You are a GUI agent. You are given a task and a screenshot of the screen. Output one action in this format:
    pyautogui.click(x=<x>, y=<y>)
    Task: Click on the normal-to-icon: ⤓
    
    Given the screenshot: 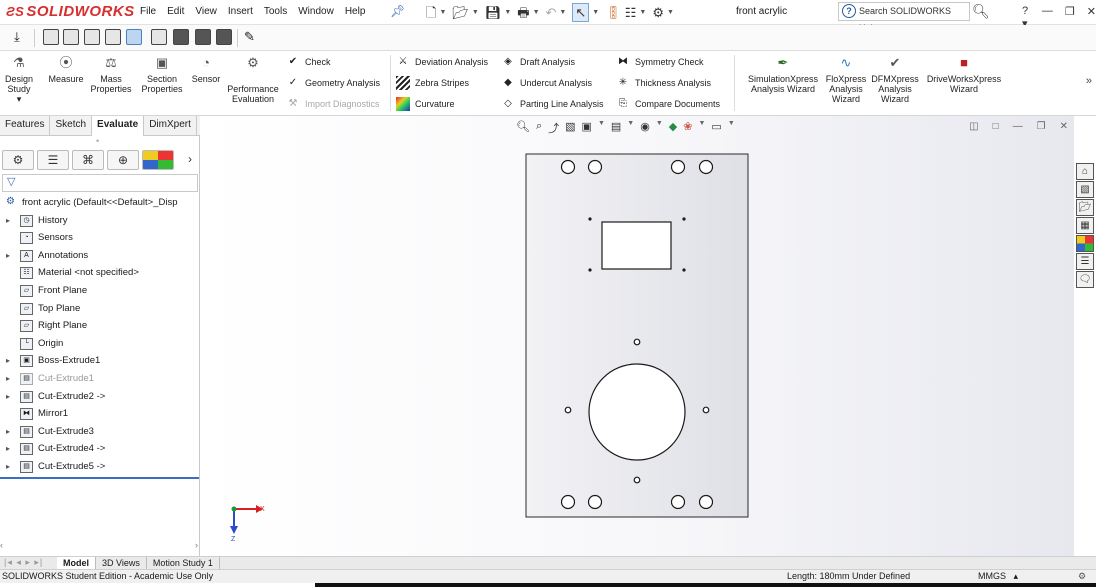 What is the action you would take?
    pyautogui.click(x=17, y=37)
    